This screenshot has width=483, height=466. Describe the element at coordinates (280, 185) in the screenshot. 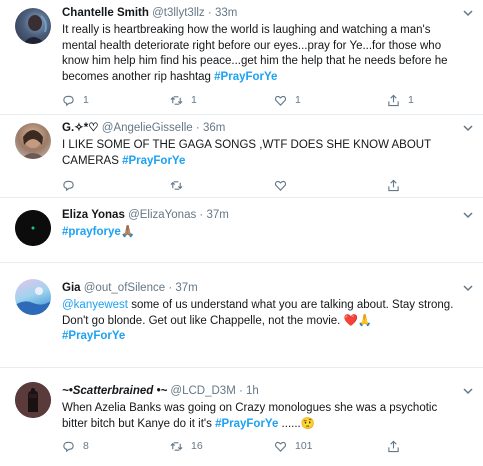

I see `like-button` at that location.